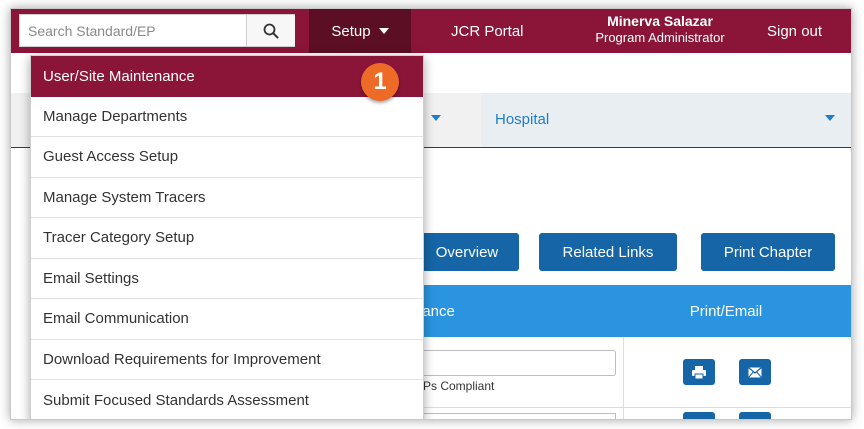  I want to click on print-chapter-button: Print Chapter, so click(768, 252).